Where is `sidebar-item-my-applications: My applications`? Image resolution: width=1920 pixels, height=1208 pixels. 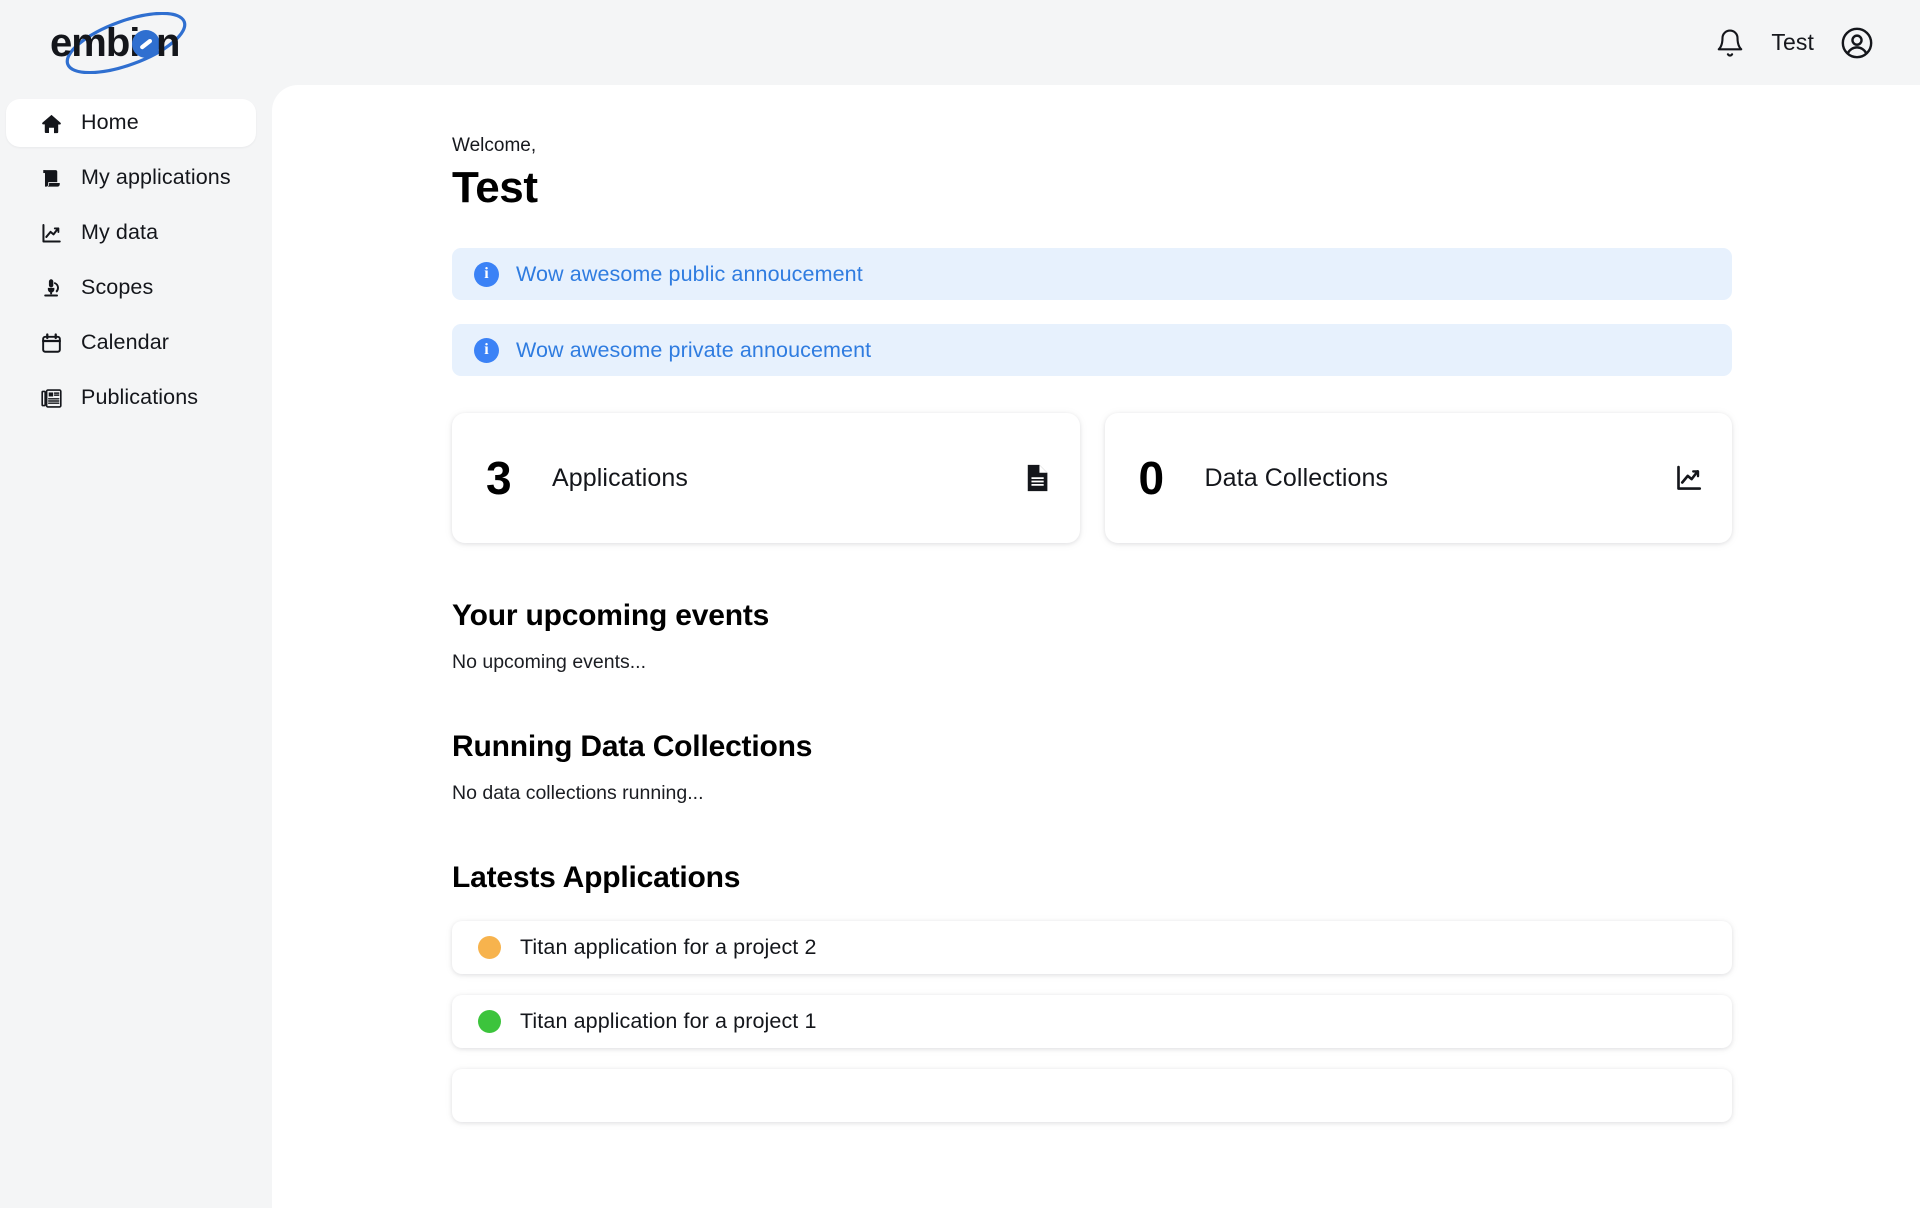
sidebar-item-my-applications: My applications is located at coordinates (131, 178).